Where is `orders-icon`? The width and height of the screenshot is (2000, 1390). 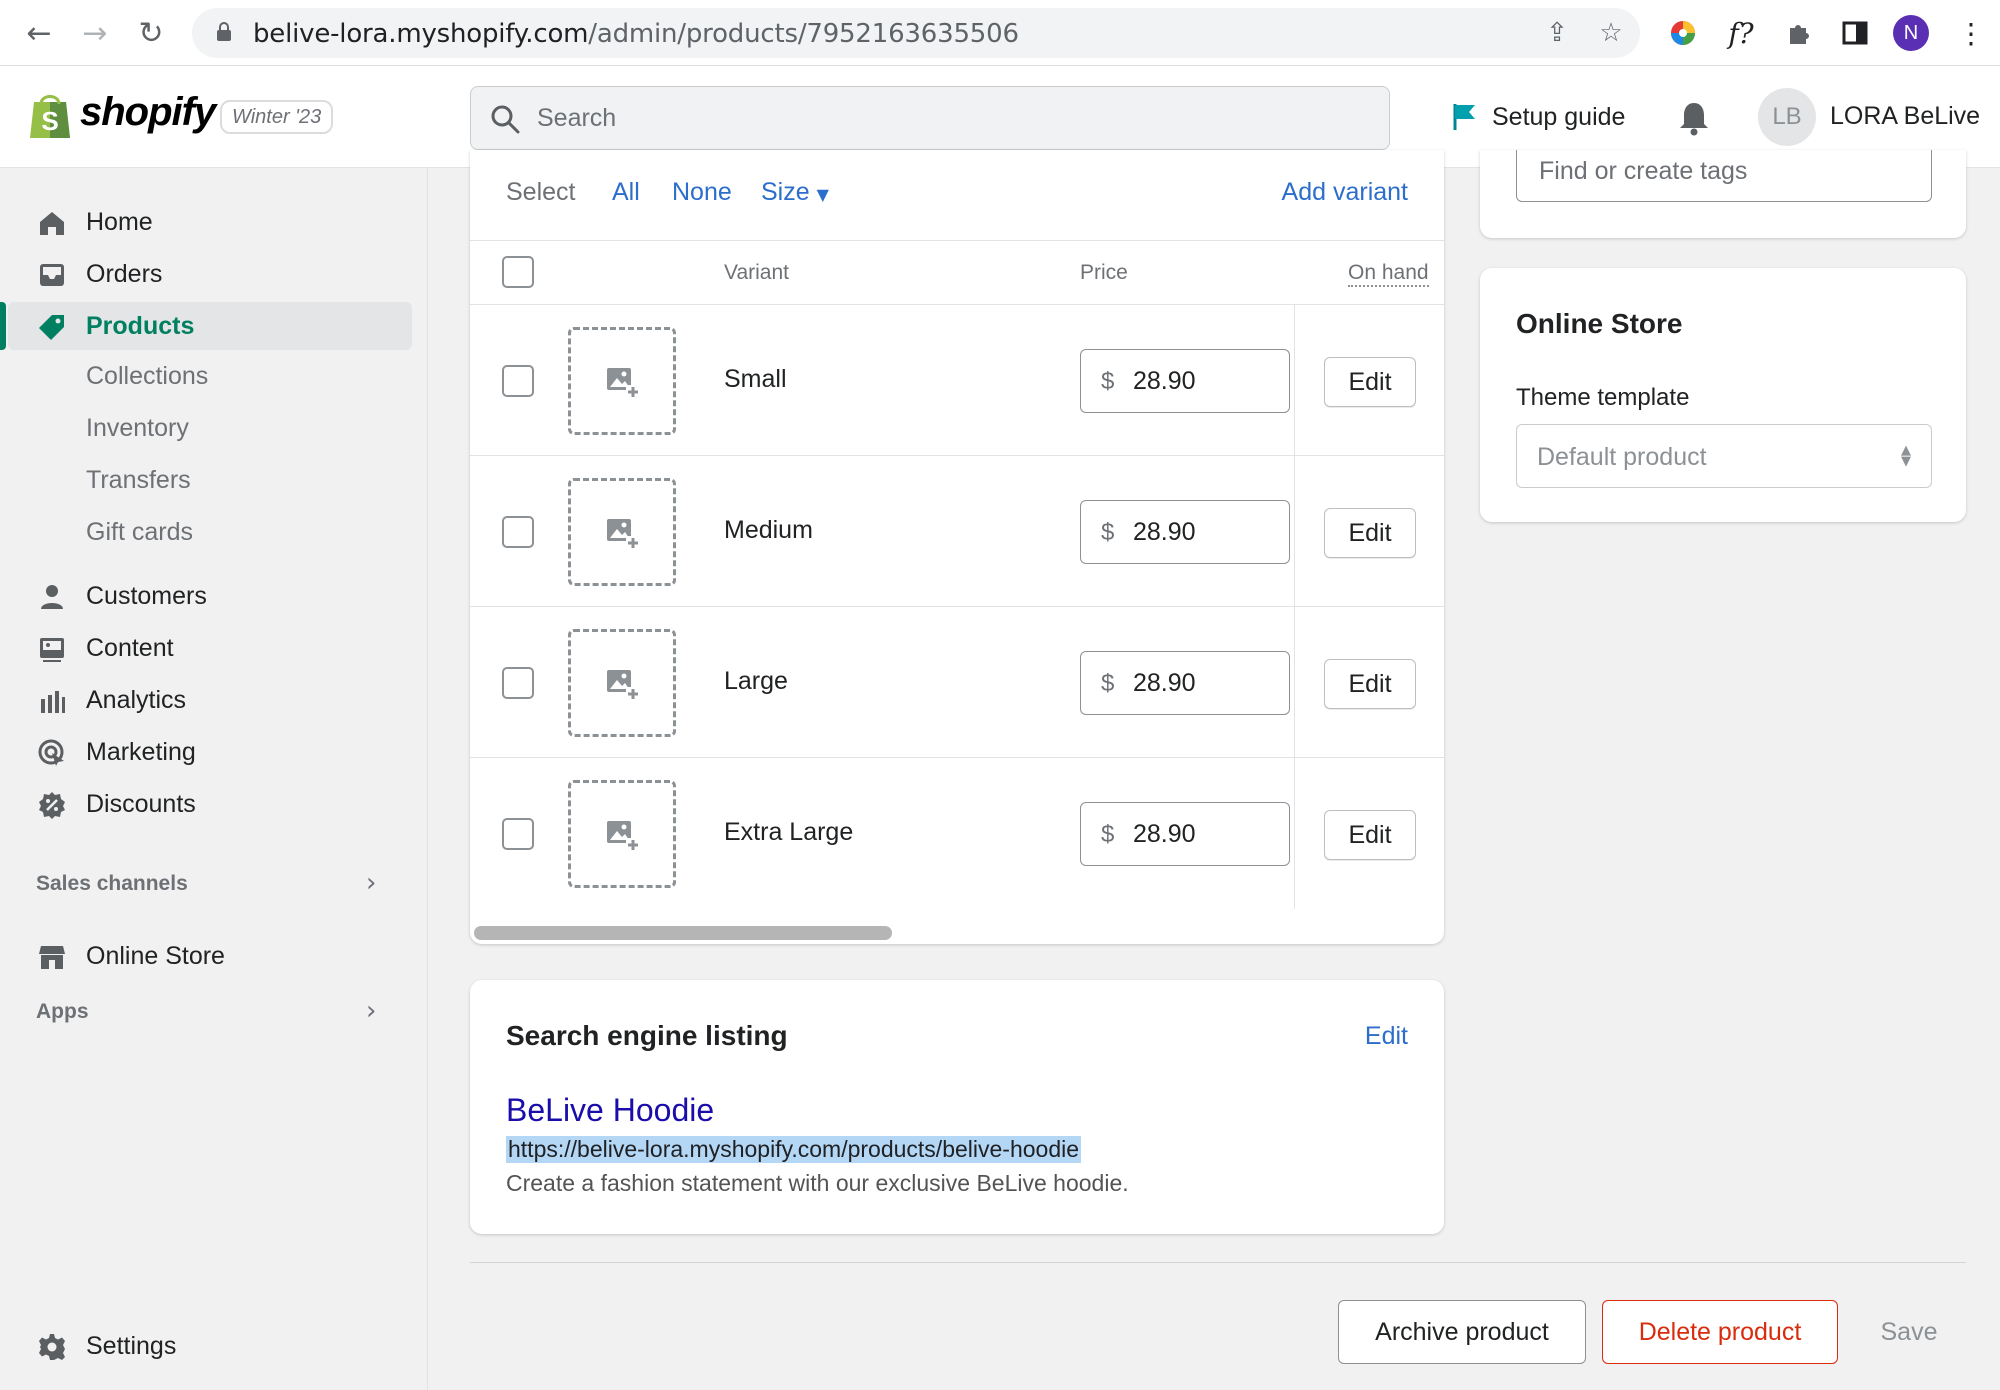
orders-icon is located at coordinates (52, 275).